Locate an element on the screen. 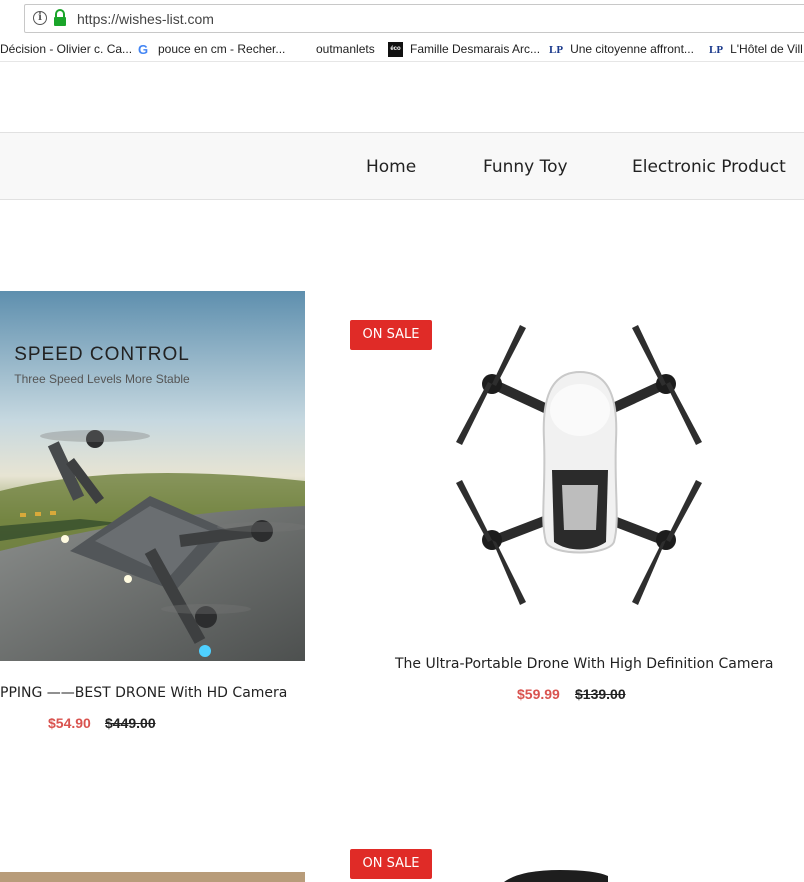 This screenshot has height=882, width=804. bookmark-label: outmanlets is located at coordinates (345, 49).